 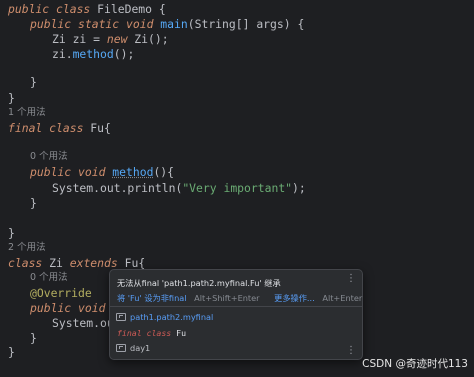 What do you see at coordinates (59, 128) in the screenshot?
I see `code-line: final class Fu{` at bounding box center [59, 128].